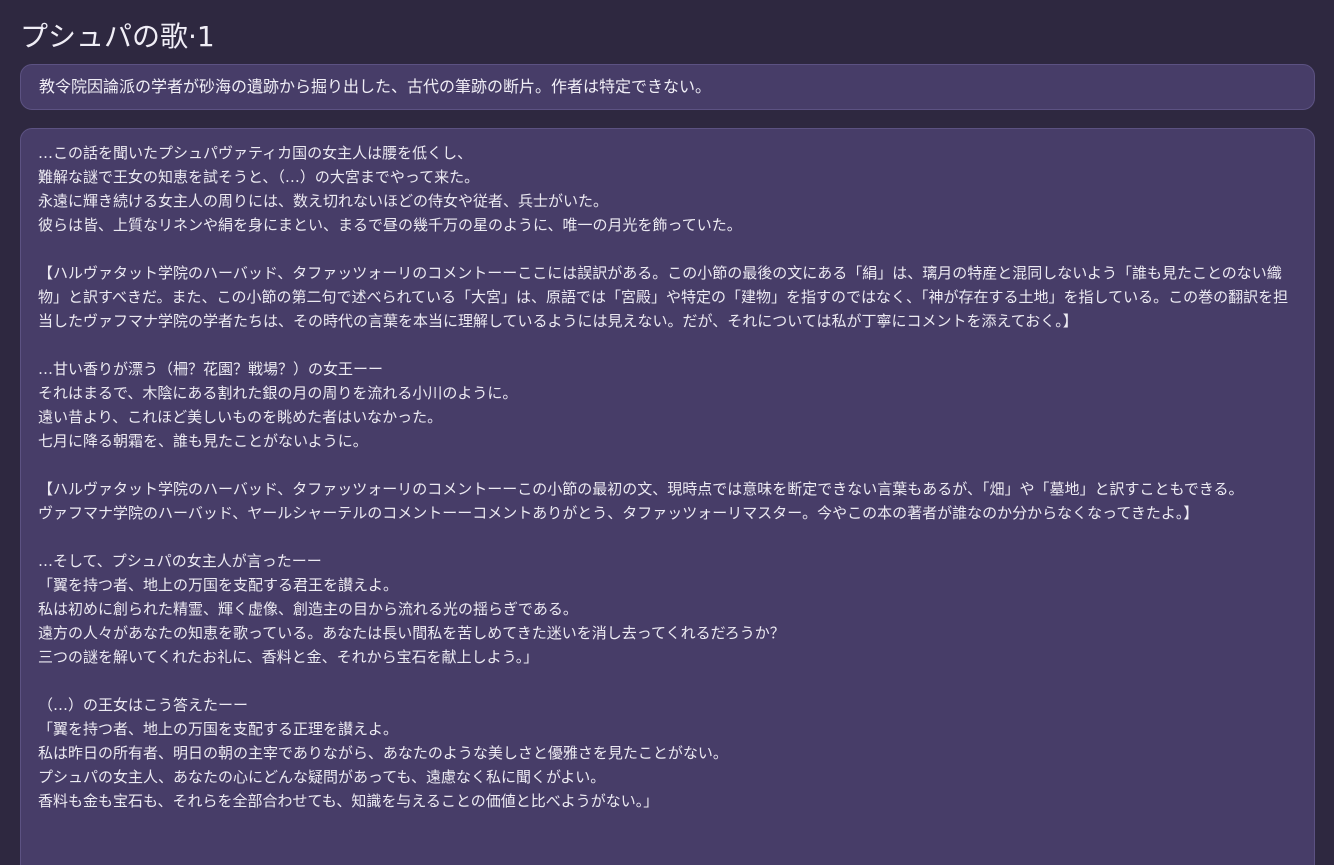 The height and width of the screenshot is (865, 1334). What do you see at coordinates (180, 561) in the screenshot?
I see `text-line: …そして、プシュパの女主人が言ったーー` at bounding box center [180, 561].